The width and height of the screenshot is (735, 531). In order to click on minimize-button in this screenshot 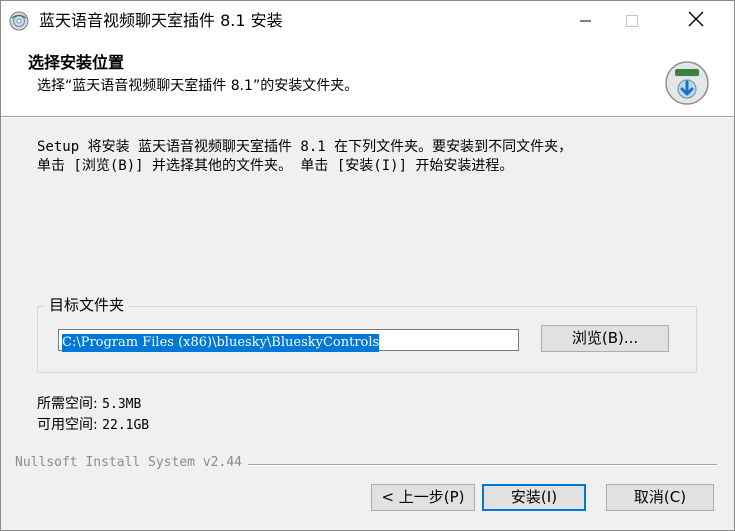, I will do `click(586, 21)`.